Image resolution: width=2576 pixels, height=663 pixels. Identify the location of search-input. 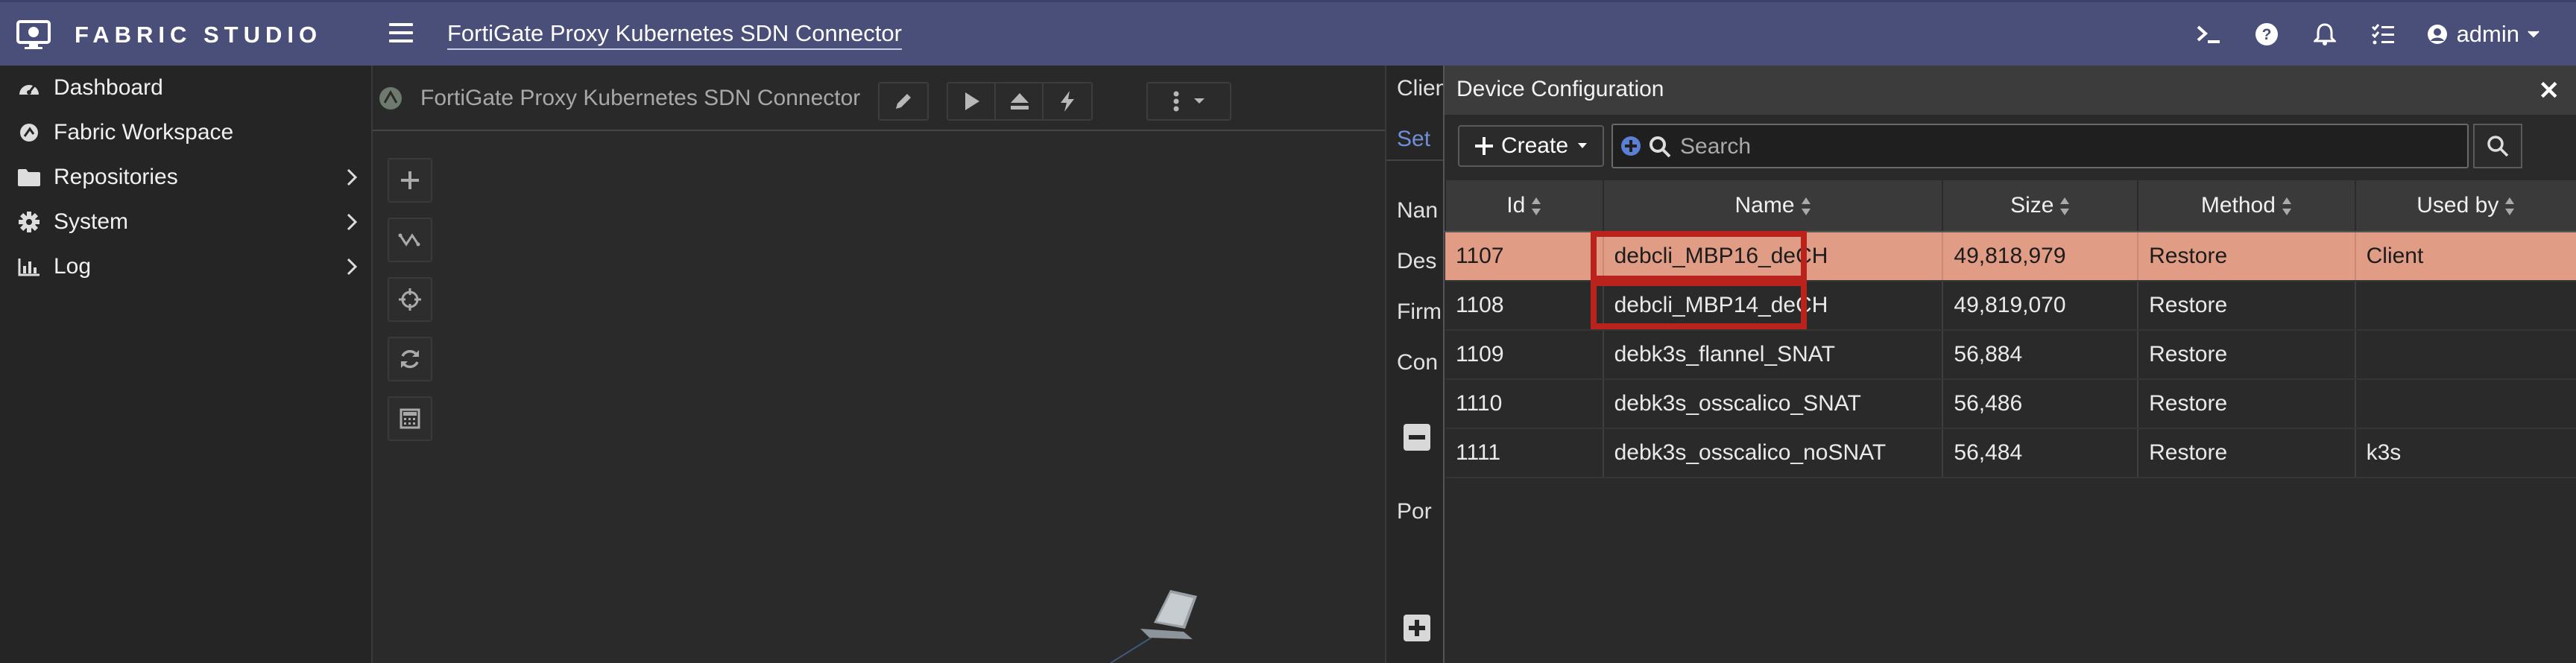
(2068, 146).